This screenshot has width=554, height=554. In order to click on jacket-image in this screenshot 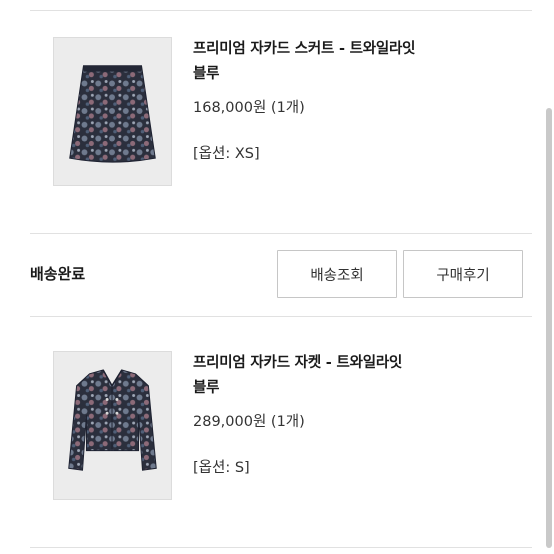, I will do `click(112, 425)`.